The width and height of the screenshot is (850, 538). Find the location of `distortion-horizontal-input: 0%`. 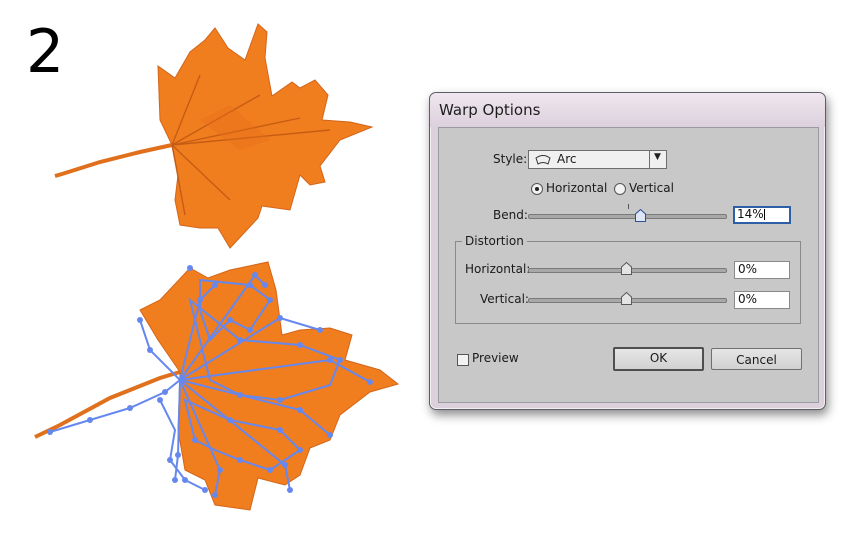

distortion-horizontal-input: 0% is located at coordinates (762, 270).